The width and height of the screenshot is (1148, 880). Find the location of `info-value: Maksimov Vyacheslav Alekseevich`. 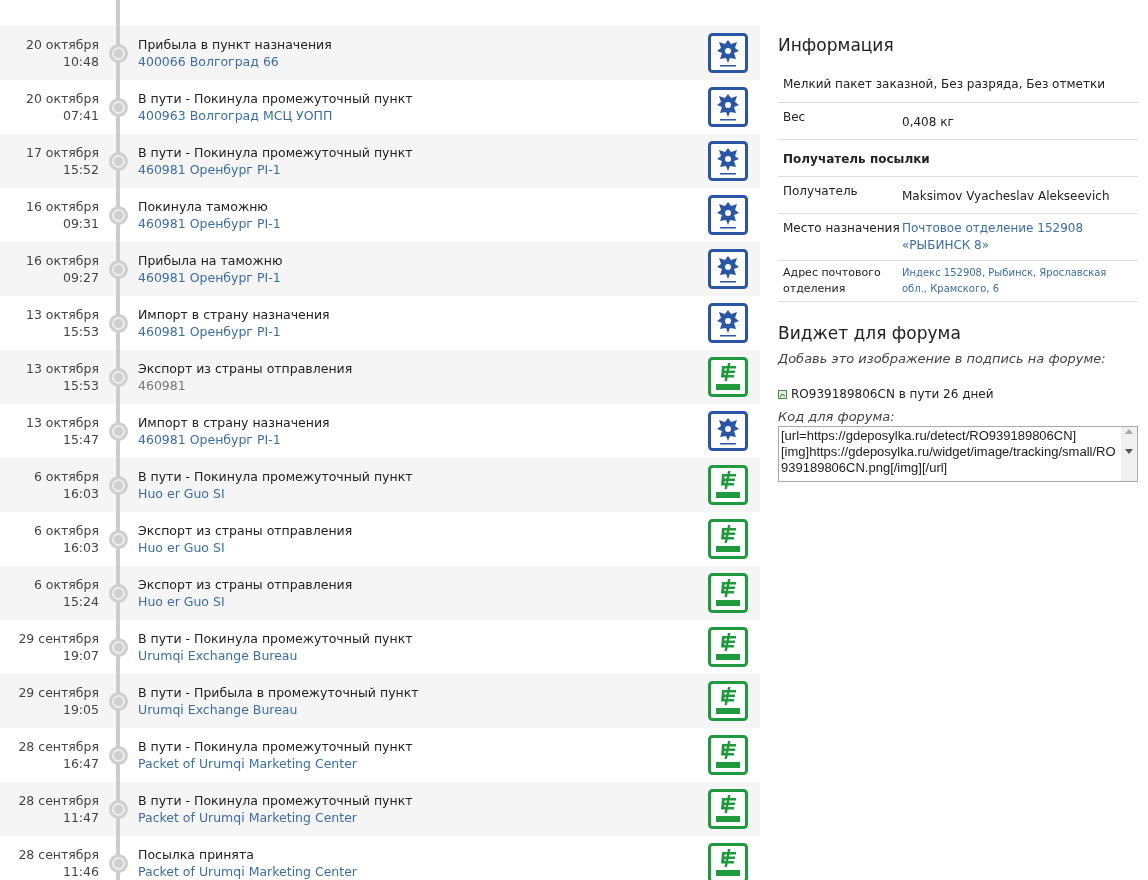

info-value: Maksimov Vyacheslav Alekseevich is located at coordinates (1006, 196).